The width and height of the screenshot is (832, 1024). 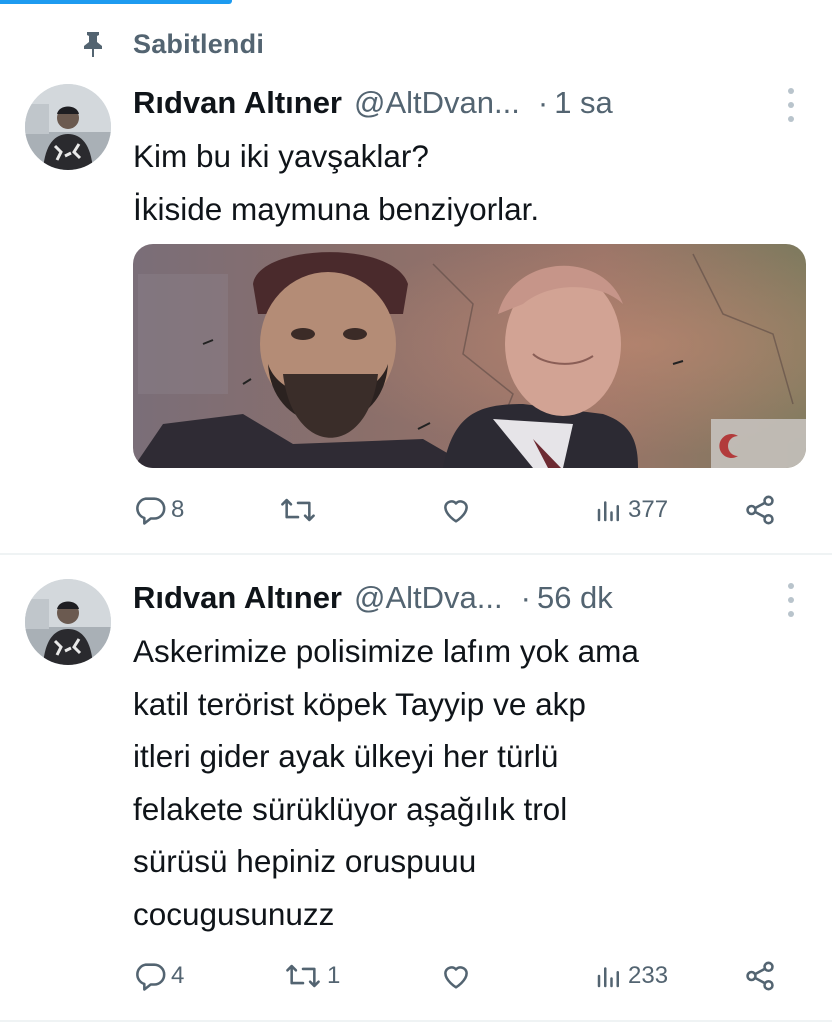 I want to click on top-tab-indicator, so click(x=116, y=2).